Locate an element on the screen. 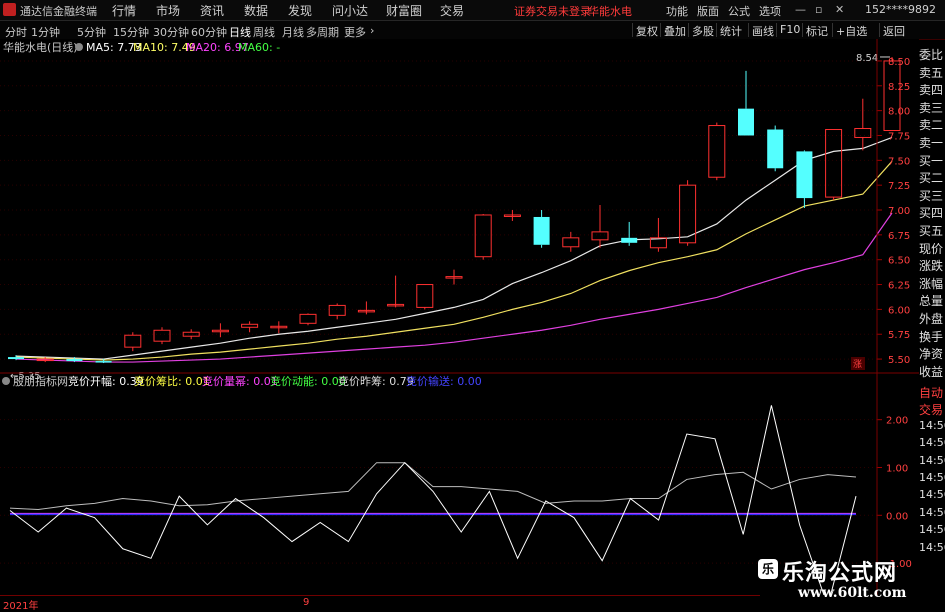 The width and height of the screenshot is (945, 612). app-name: 通达信金融终端 is located at coordinates (58, 11).